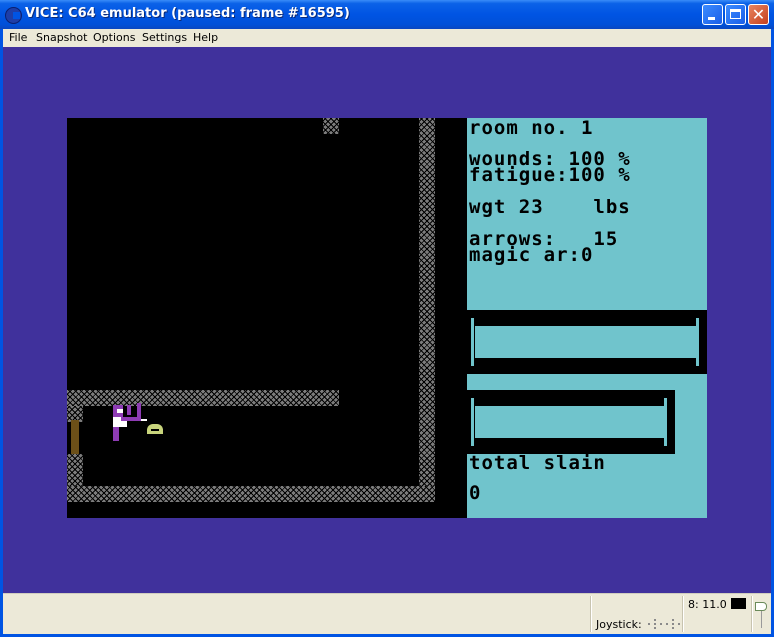  Describe the element at coordinates (537, 463) in the screenshot. I see `total-slain-label: total slain` at that location.